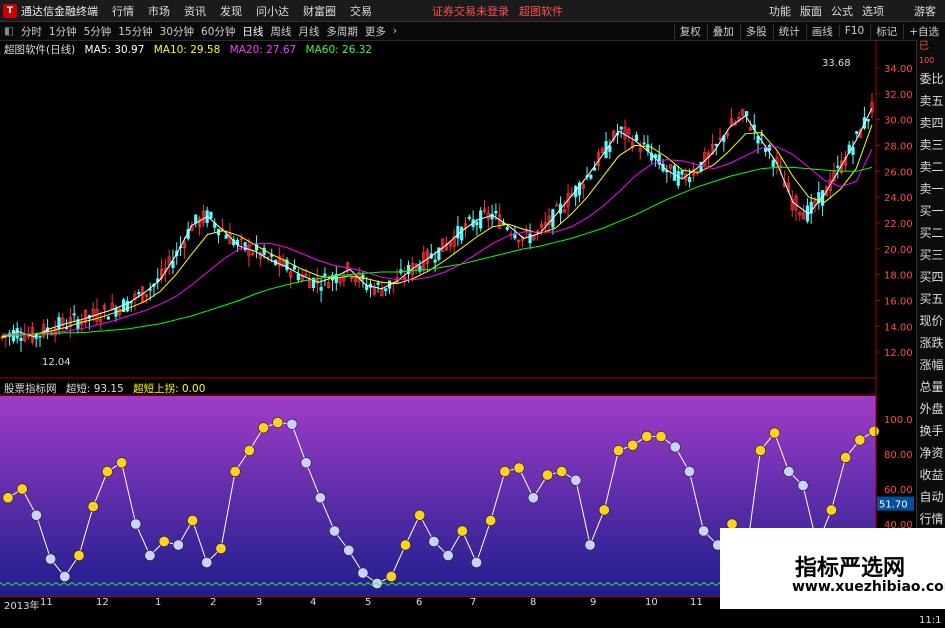  I want to click on side-item: 委比, so click(931, 79).